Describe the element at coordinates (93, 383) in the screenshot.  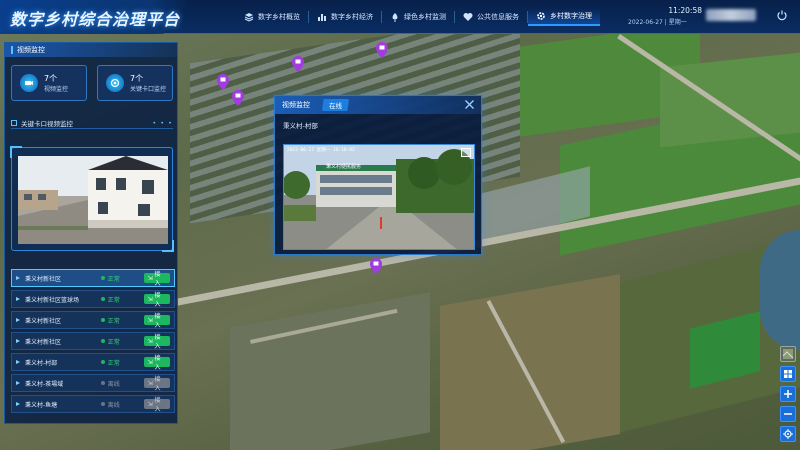
I see `camera-row: 秉义村-茶場域 离线 ⇲ 接入` at that location.